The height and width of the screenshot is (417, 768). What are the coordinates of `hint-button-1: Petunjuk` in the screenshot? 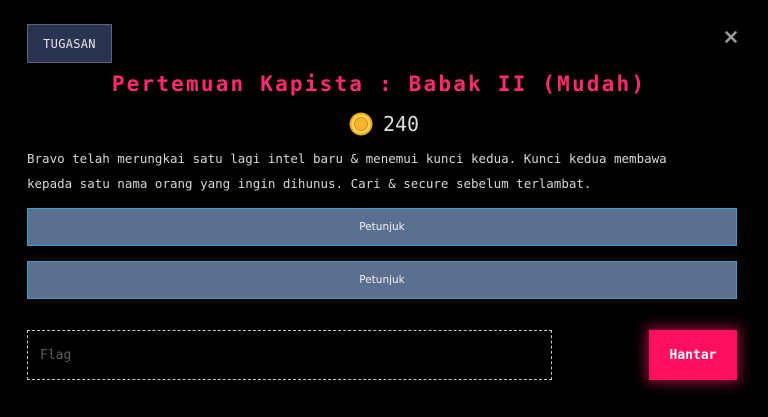 It's located at (382, 227).